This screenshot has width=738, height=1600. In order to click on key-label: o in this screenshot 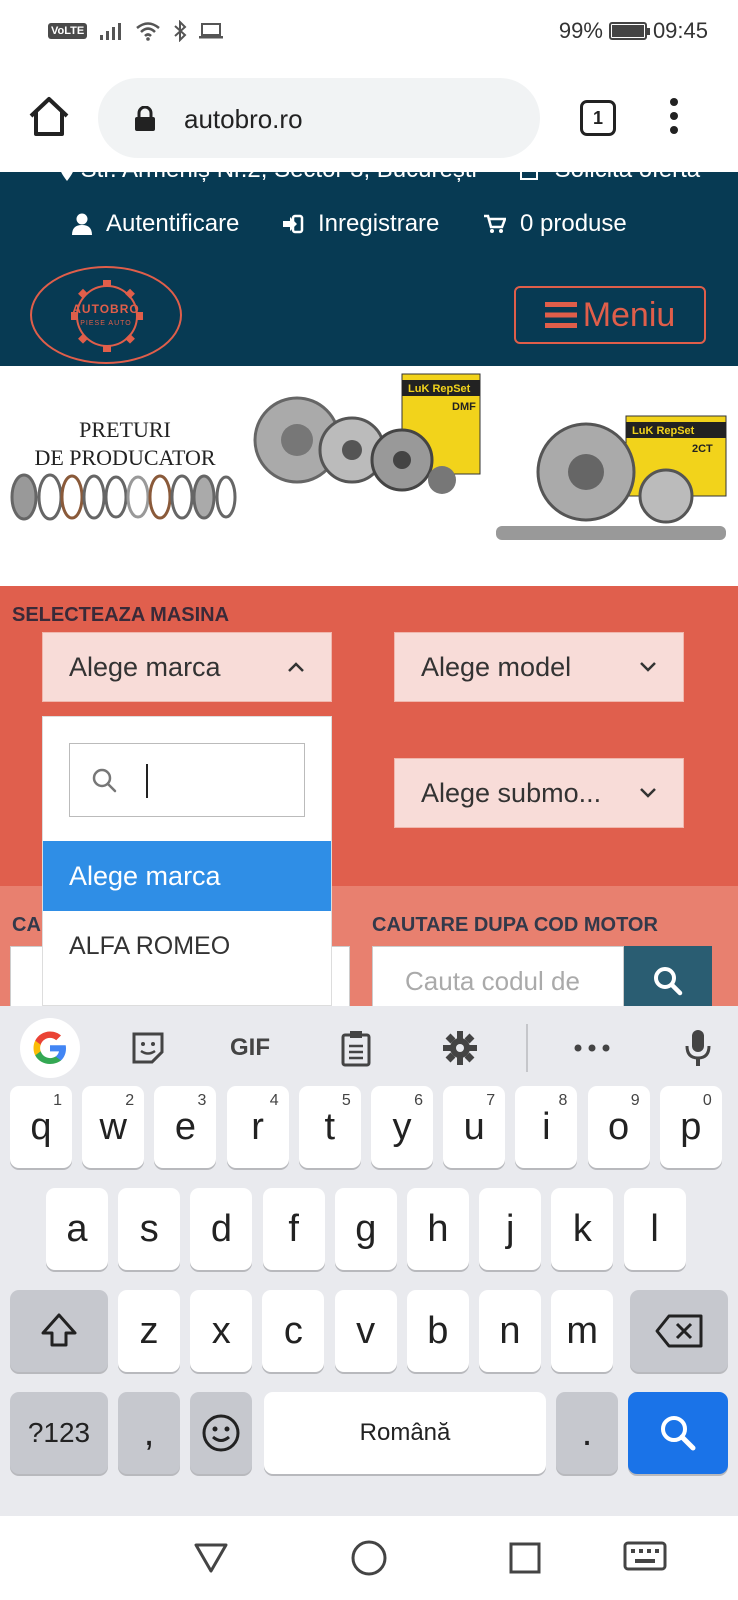, I will do `click(619, 1126)`.